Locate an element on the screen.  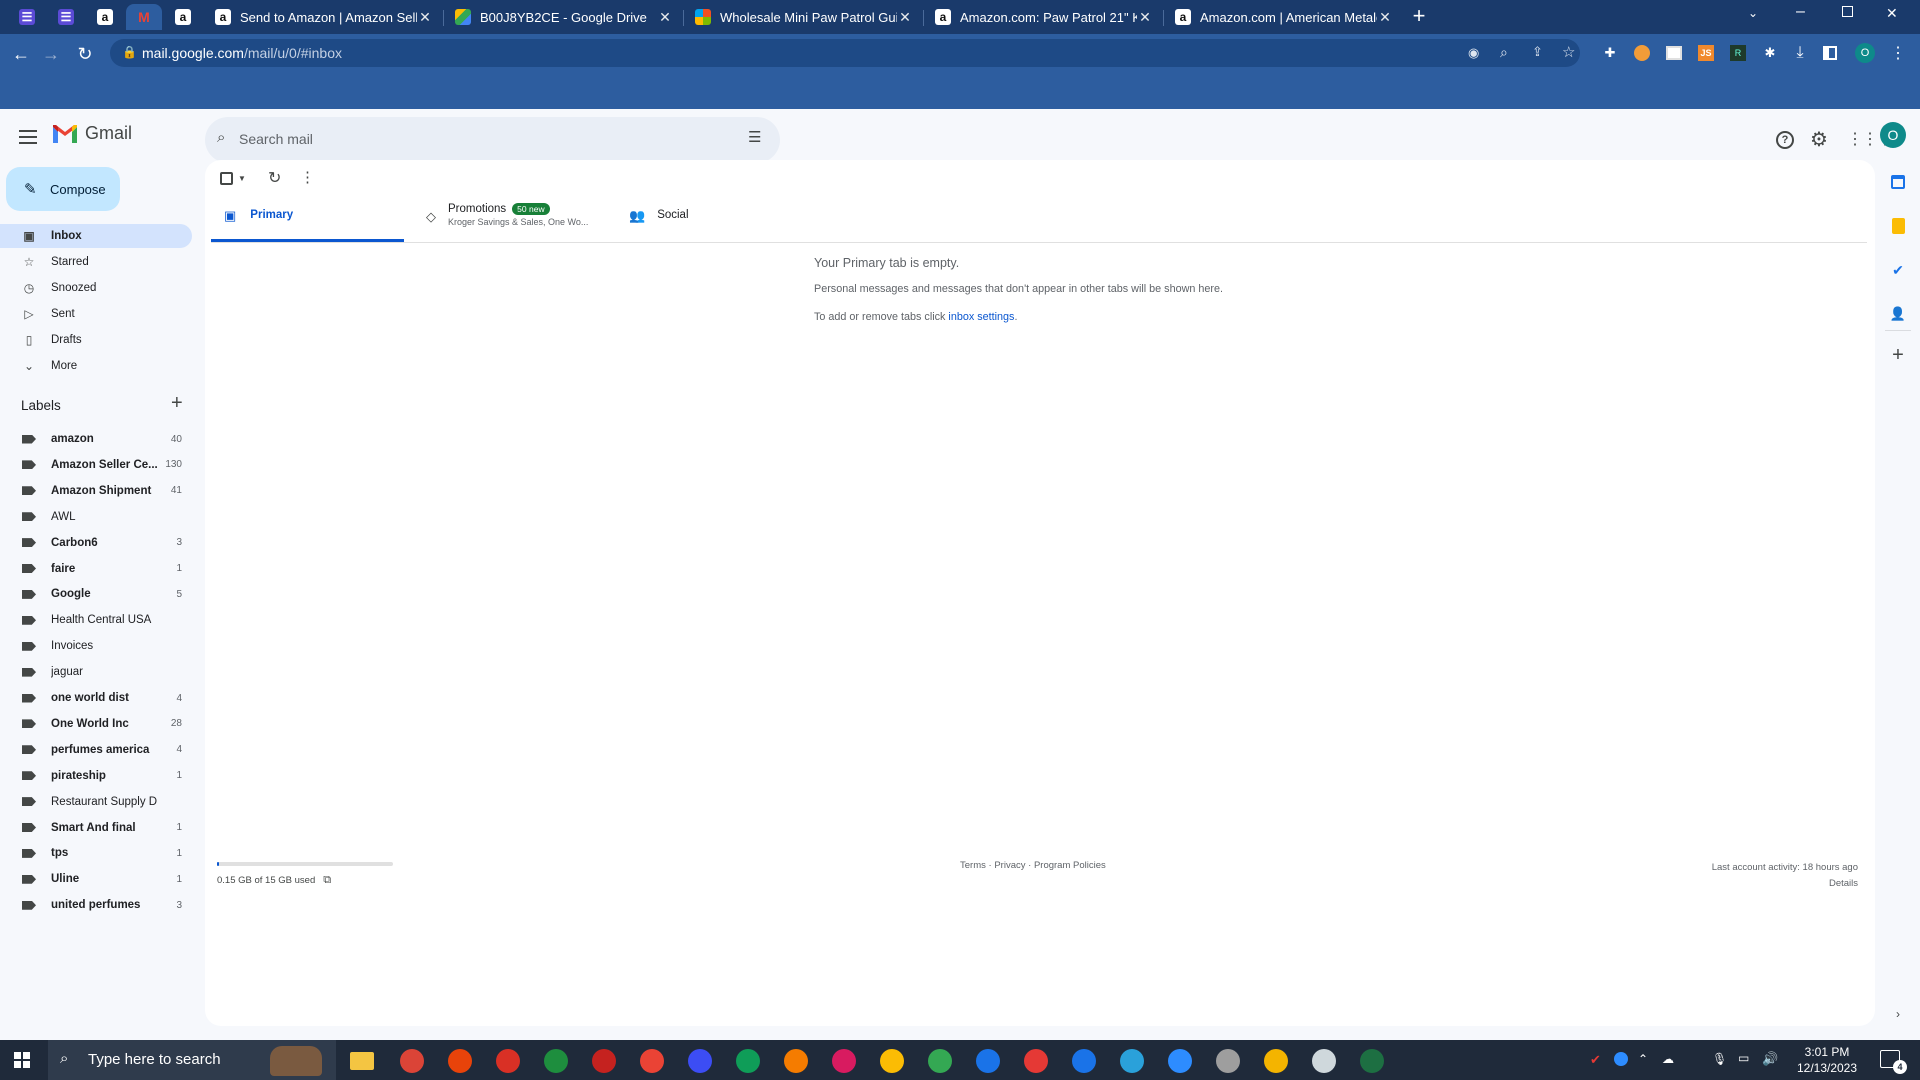
more-vertical-icon: ⋮ is located at coordinates (307, 177).